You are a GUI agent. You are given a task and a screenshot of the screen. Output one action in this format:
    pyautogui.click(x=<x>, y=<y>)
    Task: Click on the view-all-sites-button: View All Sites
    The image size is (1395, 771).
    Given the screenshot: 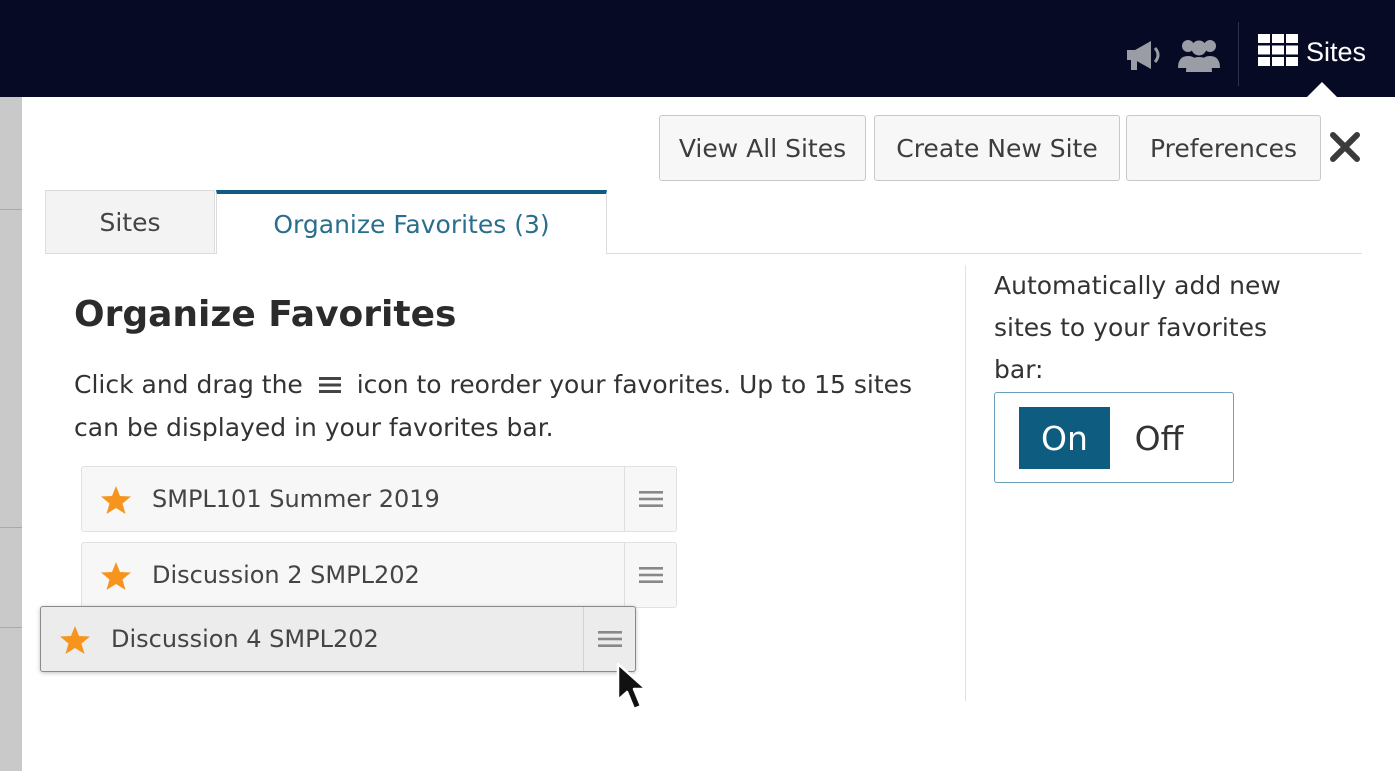 What is the action you would take?
    pyautogui.click(x=762, y=148)
    